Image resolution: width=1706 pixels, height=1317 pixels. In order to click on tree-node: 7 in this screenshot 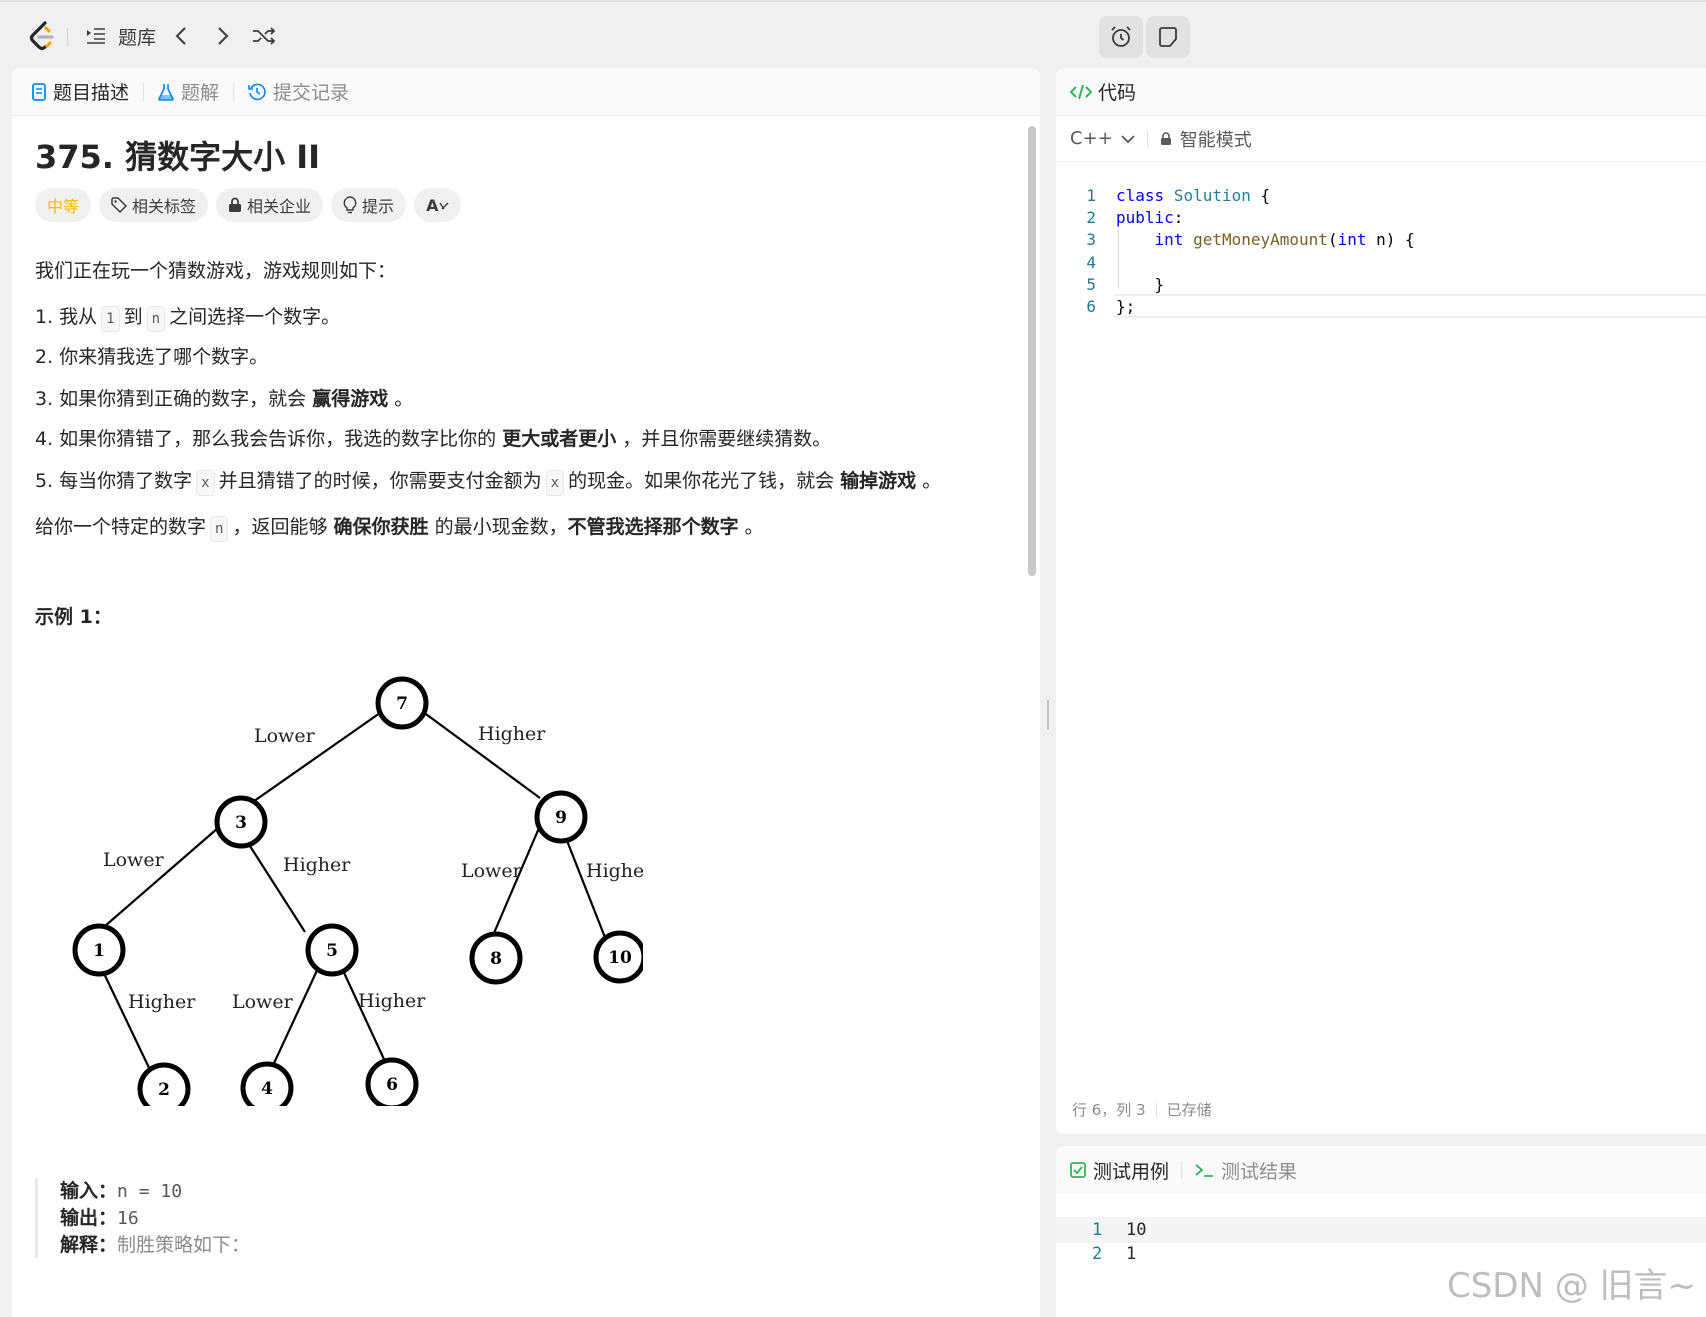, I will do `click(402, 703)`.